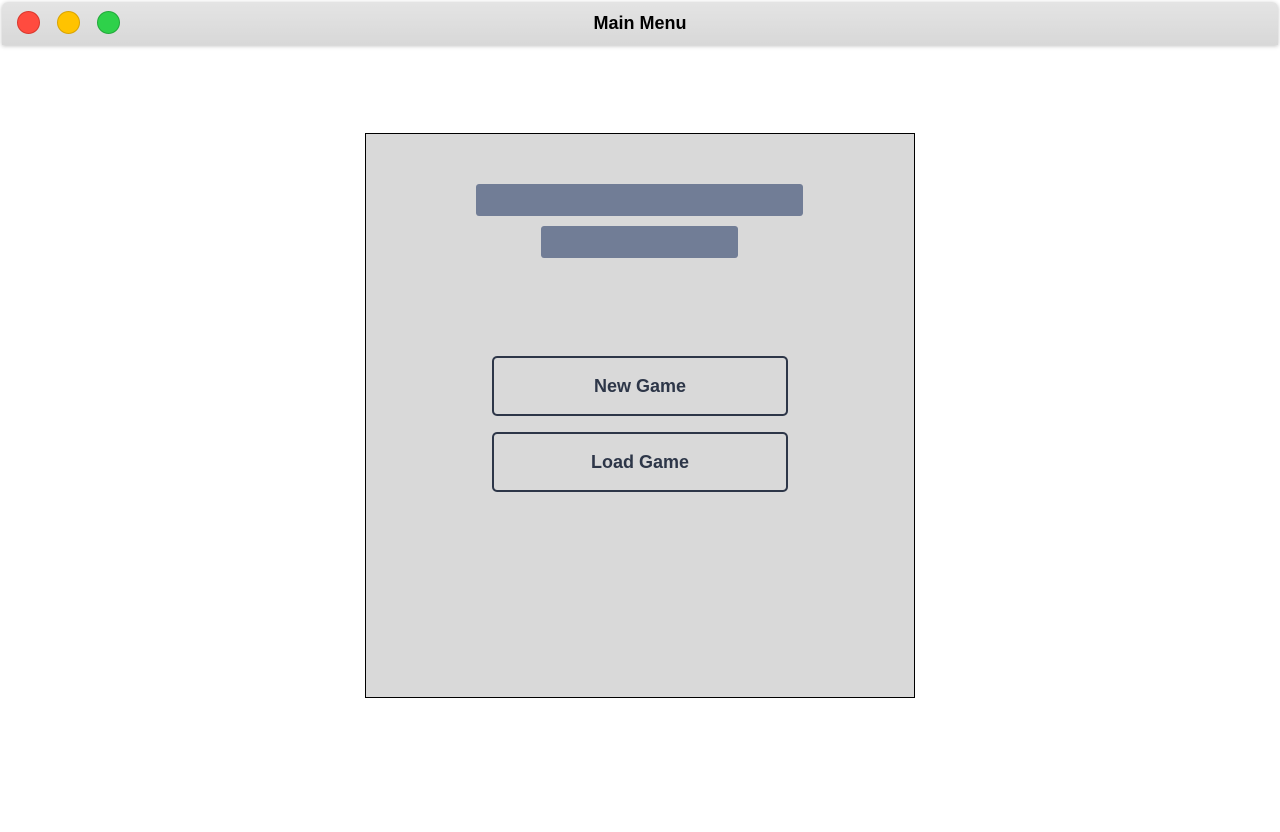  What do you see at coordinates (640, 386) in the screenshot?
I see `new-game-button: New Game` at bounding box center [640, 386].